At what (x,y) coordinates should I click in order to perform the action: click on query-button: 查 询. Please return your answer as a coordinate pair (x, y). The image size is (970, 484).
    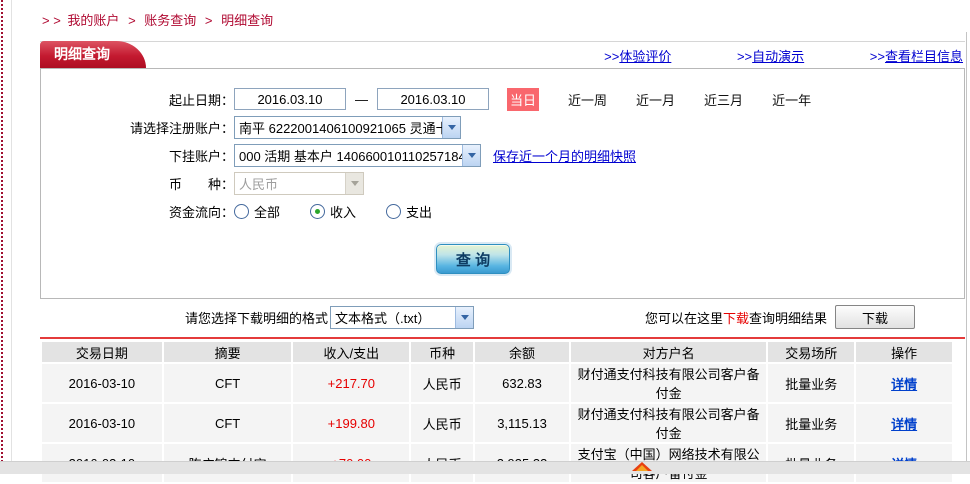
    Looking at the image, I should click on (473, 259).